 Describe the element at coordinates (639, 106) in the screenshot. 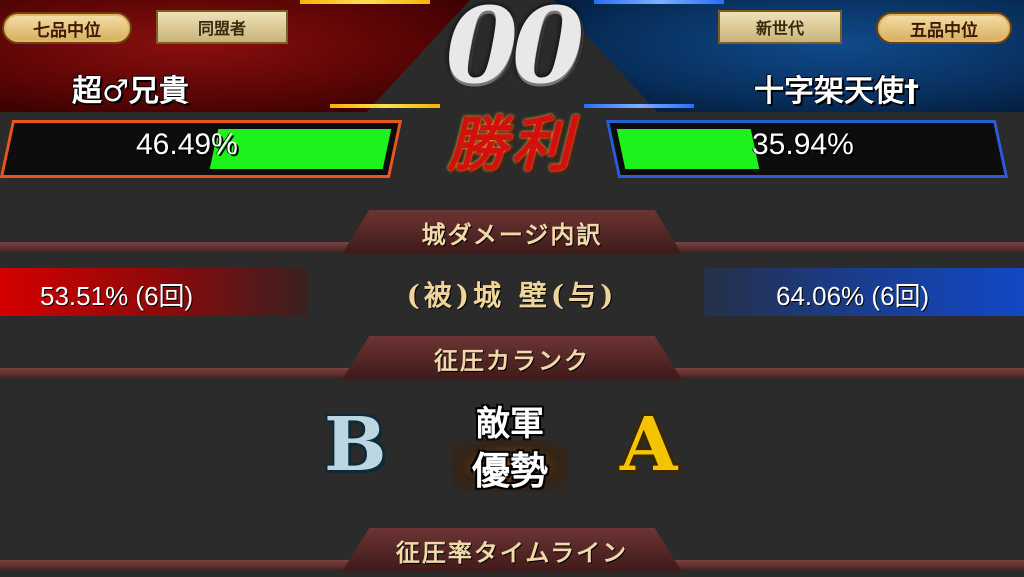

I see `right-banner-trim-lower` at that location.